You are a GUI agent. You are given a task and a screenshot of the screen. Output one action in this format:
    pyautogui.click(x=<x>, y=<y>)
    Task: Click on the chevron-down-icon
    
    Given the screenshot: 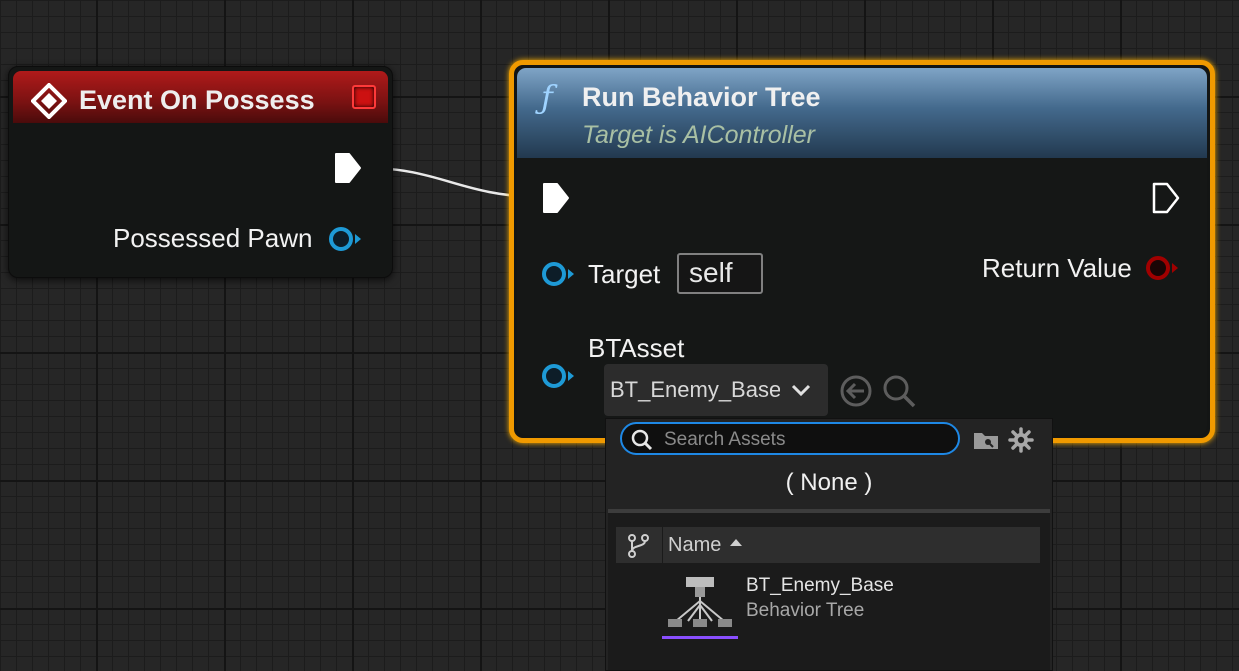 What is the action you would take?
    pyautogui.click(x=801, y=390)
    